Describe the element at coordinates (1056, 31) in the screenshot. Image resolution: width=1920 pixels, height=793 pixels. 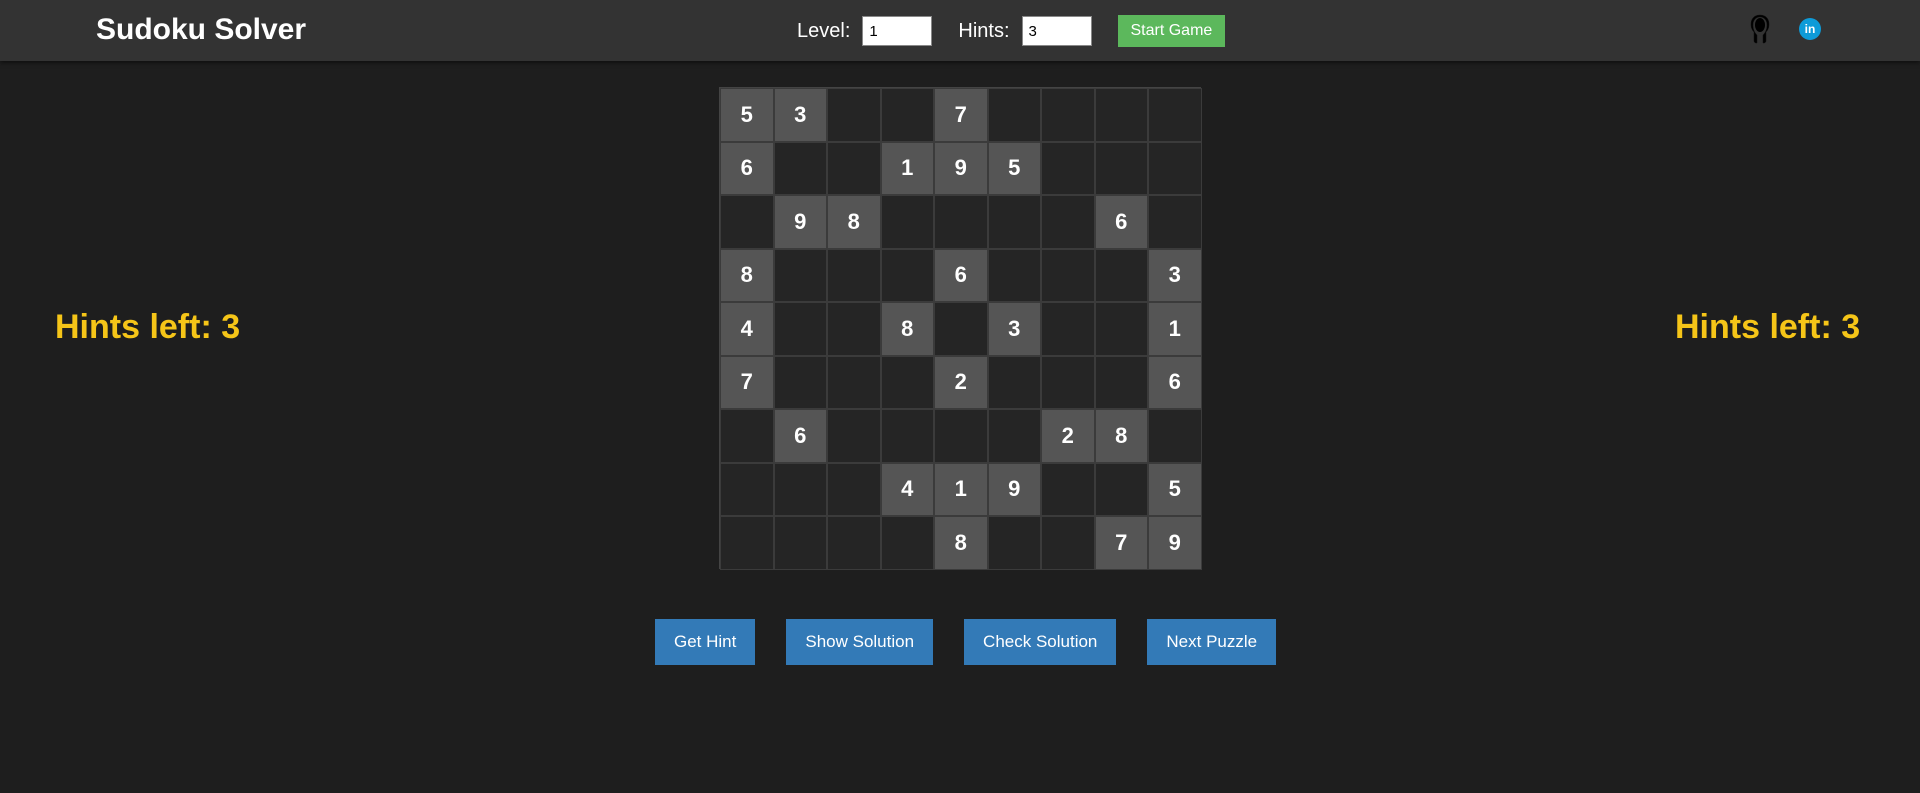
I see `hints-input` at that location.